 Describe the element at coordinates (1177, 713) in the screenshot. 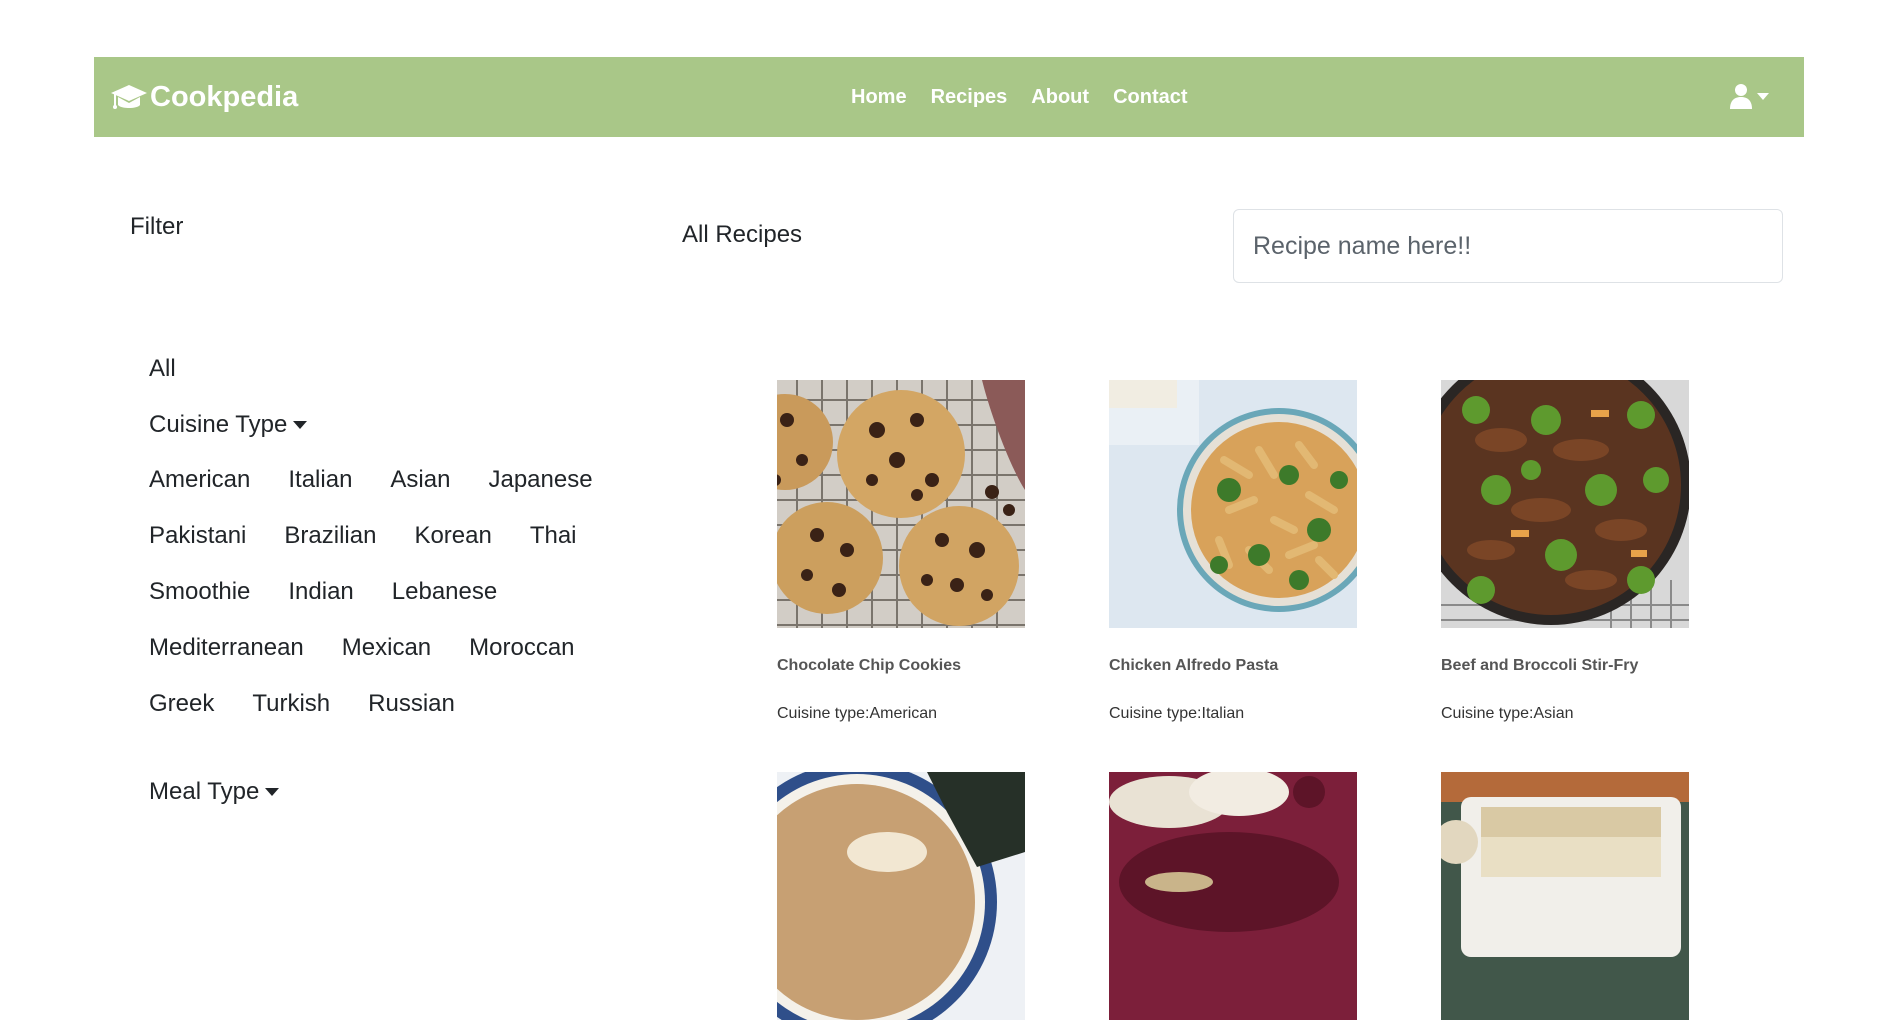

I see `recipe-cuisine: Cuisine type:Italian` at that location.